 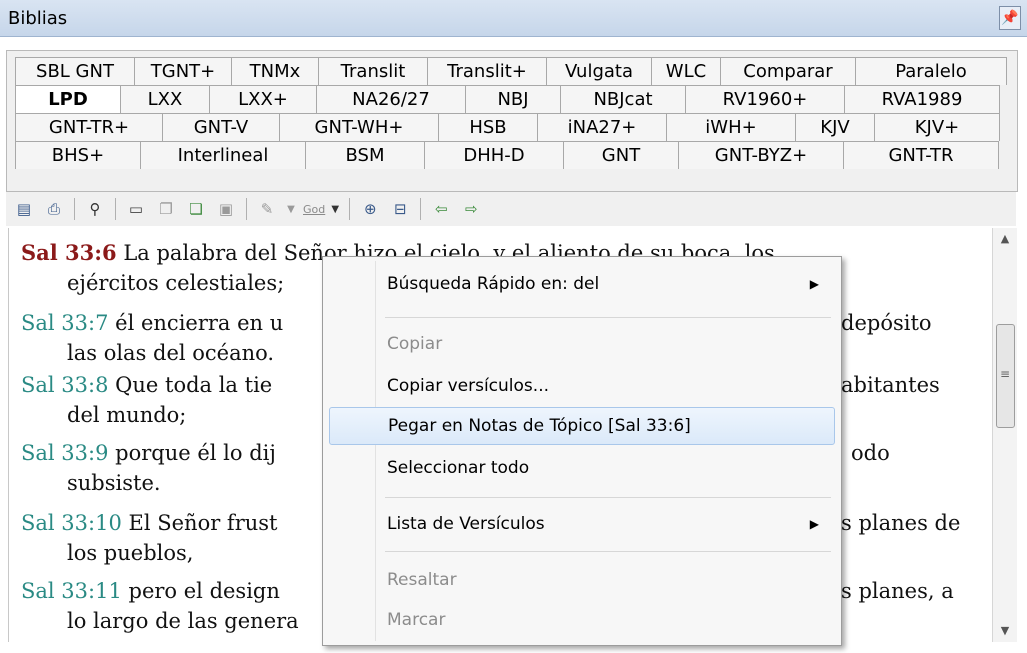 What do you see at coordinates (69, 252) in the screenshot?
I see `verse-ref-current: Sal 33:6` at bounding box center [69, 252].